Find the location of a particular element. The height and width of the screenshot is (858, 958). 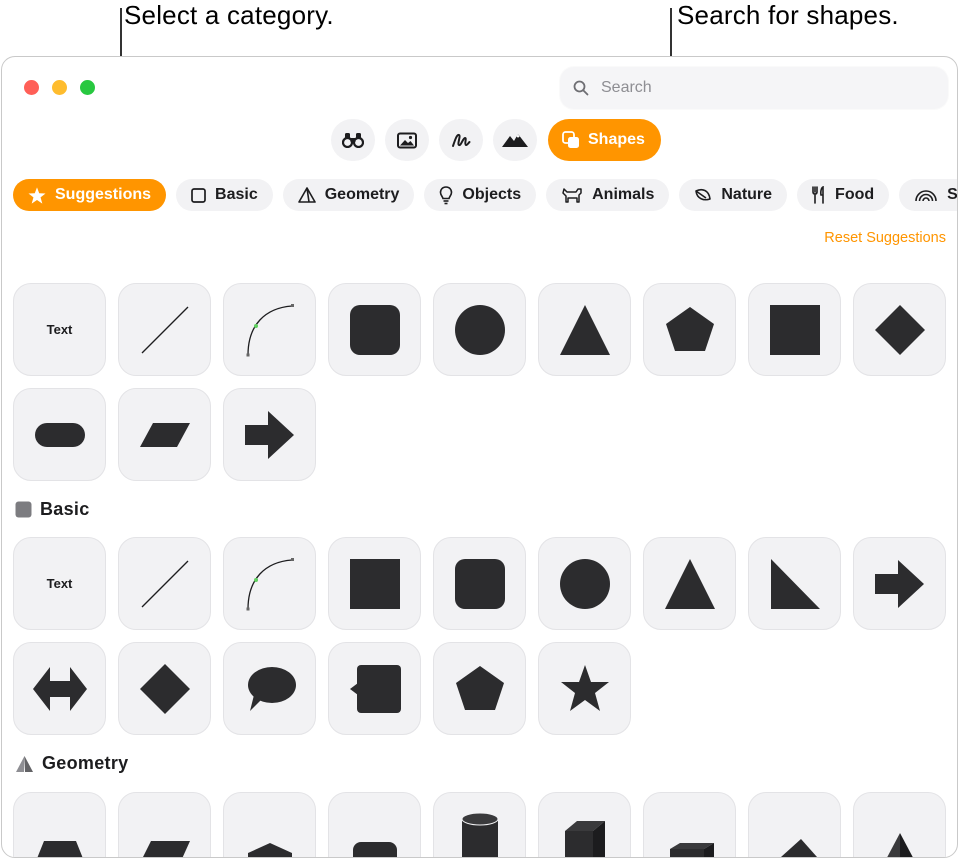

dog-icon is located at coordinates (572, 195).